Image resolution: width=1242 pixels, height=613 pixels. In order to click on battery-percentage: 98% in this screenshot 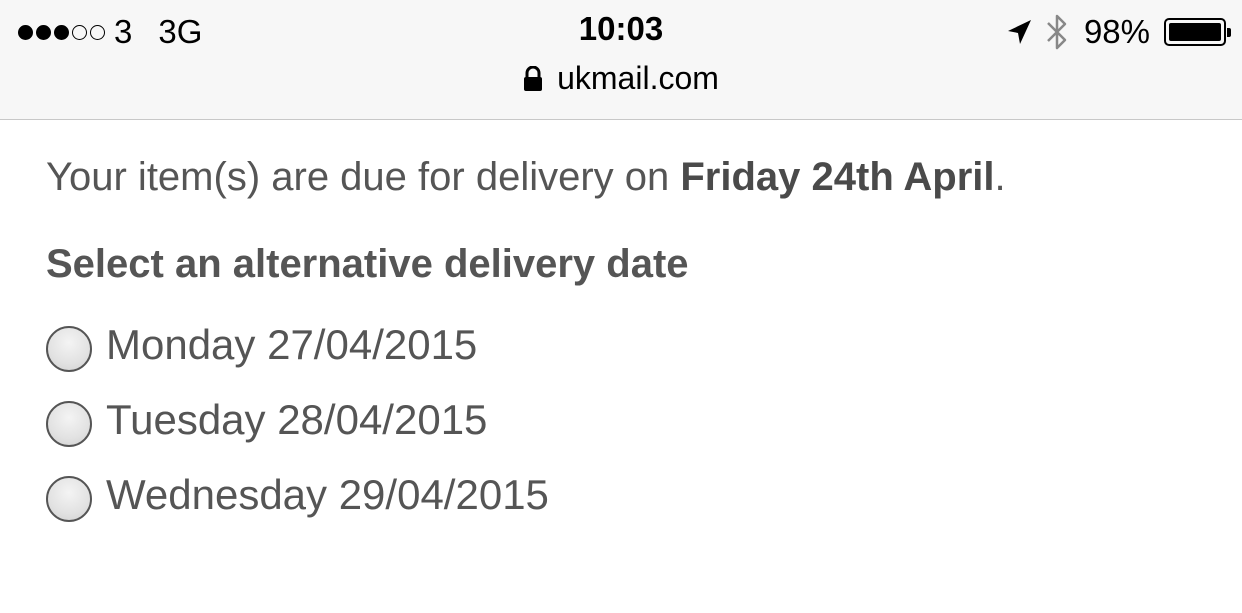, I will do `click(1116, 31)`.